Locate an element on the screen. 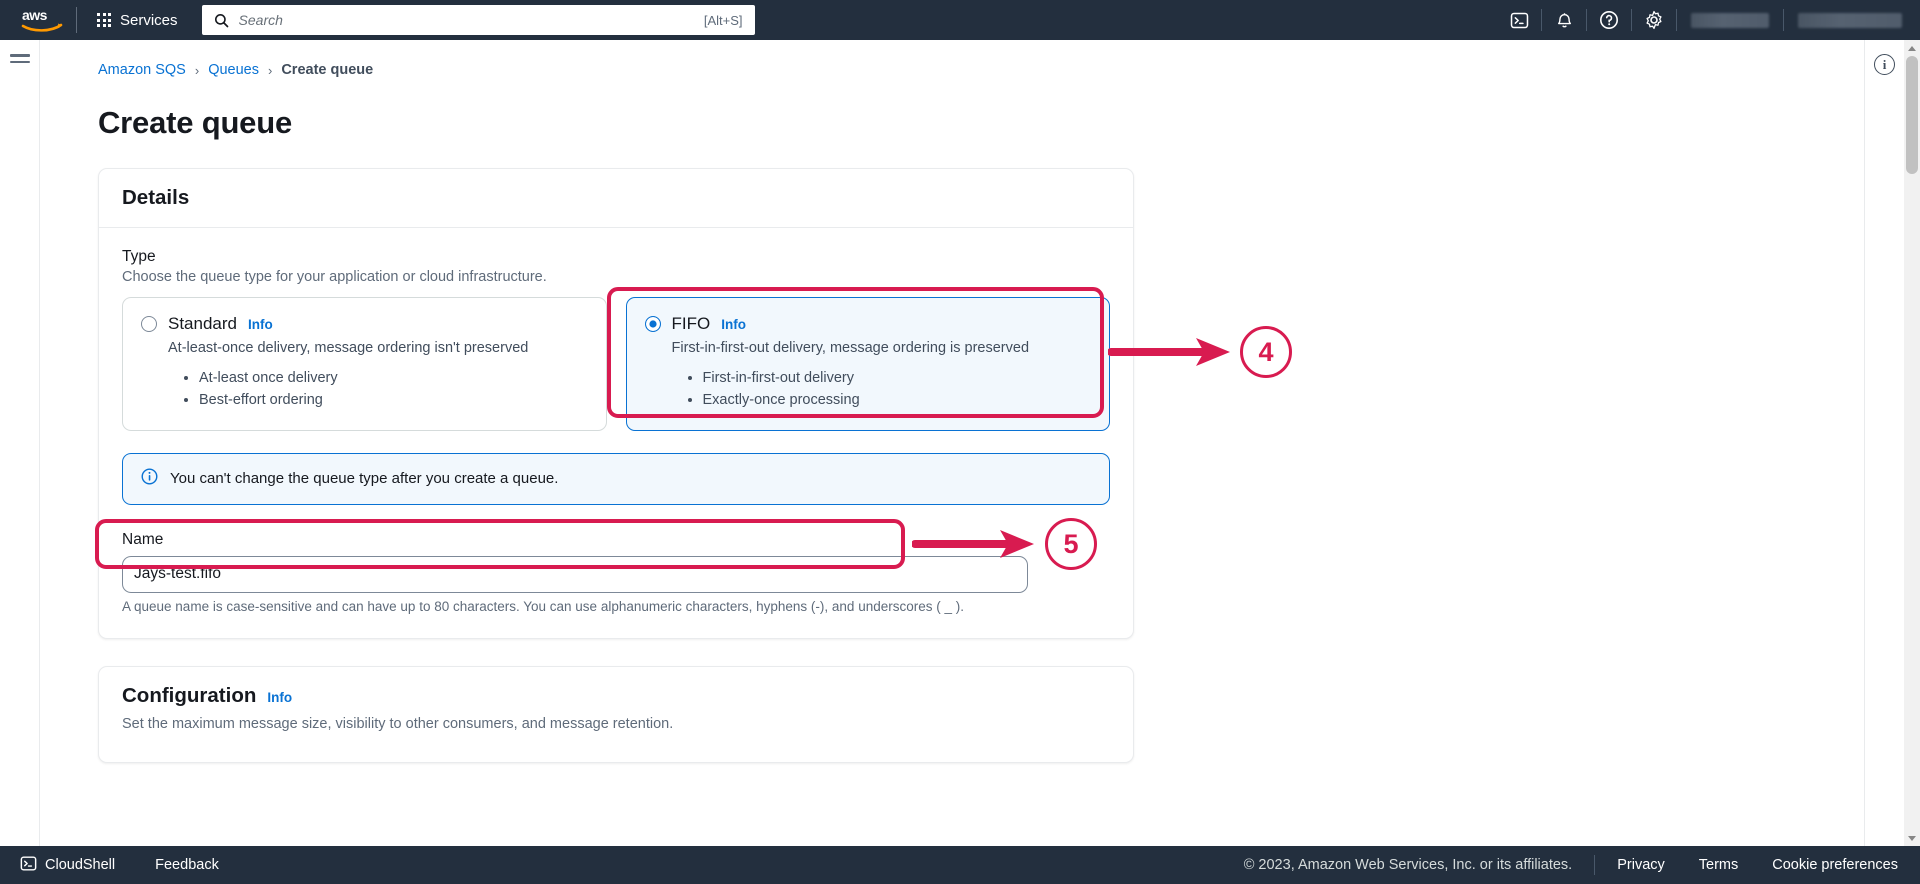 This screenshot has height=884, width=1920. info-circle-icon: i is located at coordinates (1884, 64).